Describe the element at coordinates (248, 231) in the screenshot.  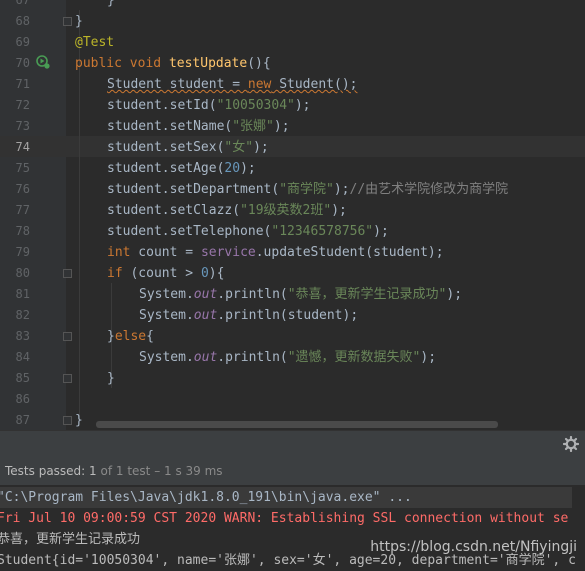
I see `code-line-78: student.setTelephone("12346578756");` at that location.